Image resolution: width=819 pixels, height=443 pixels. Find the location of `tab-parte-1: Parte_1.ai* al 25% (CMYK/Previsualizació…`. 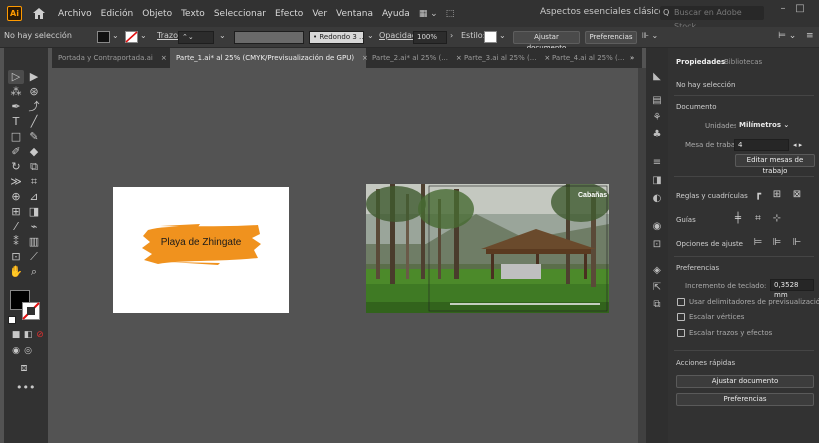

tab-parte-1: Parte_1.ai* al 25% (CMYK/Previsualizació… is located at coordinates (269, 58).